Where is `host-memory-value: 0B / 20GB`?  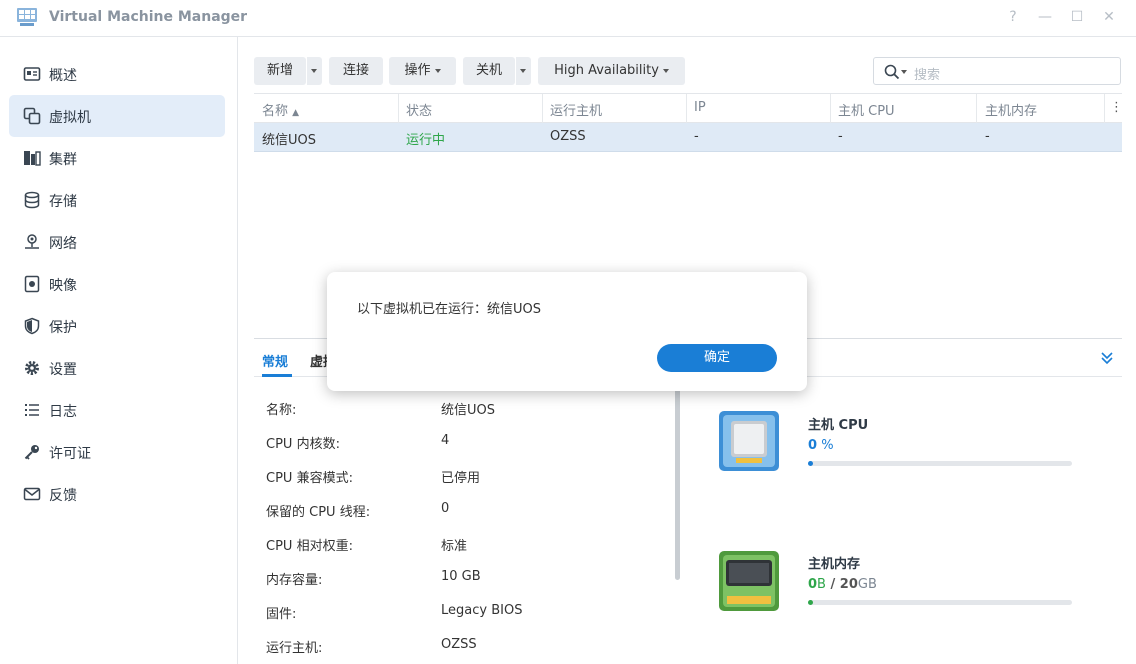 host-memory-value: 0B / 20GB is located at coordinates (842, 584).